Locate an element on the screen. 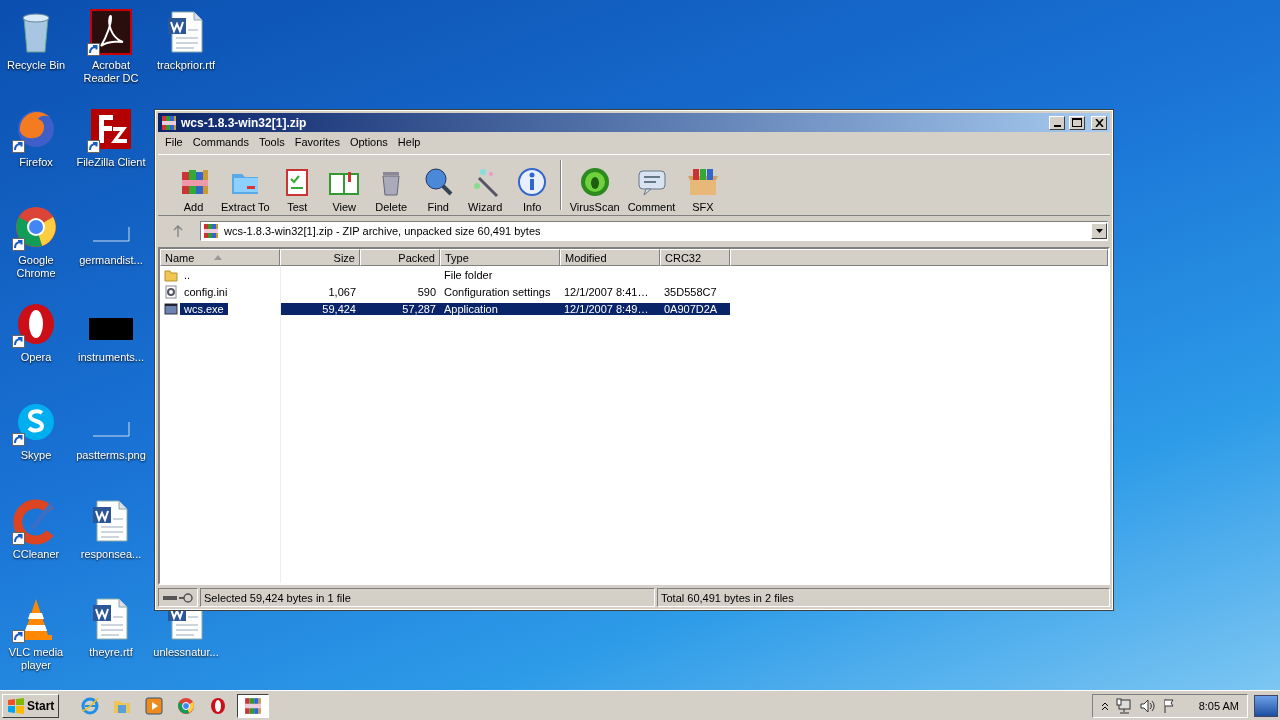  close-button is located at coordinates (1099, 122).